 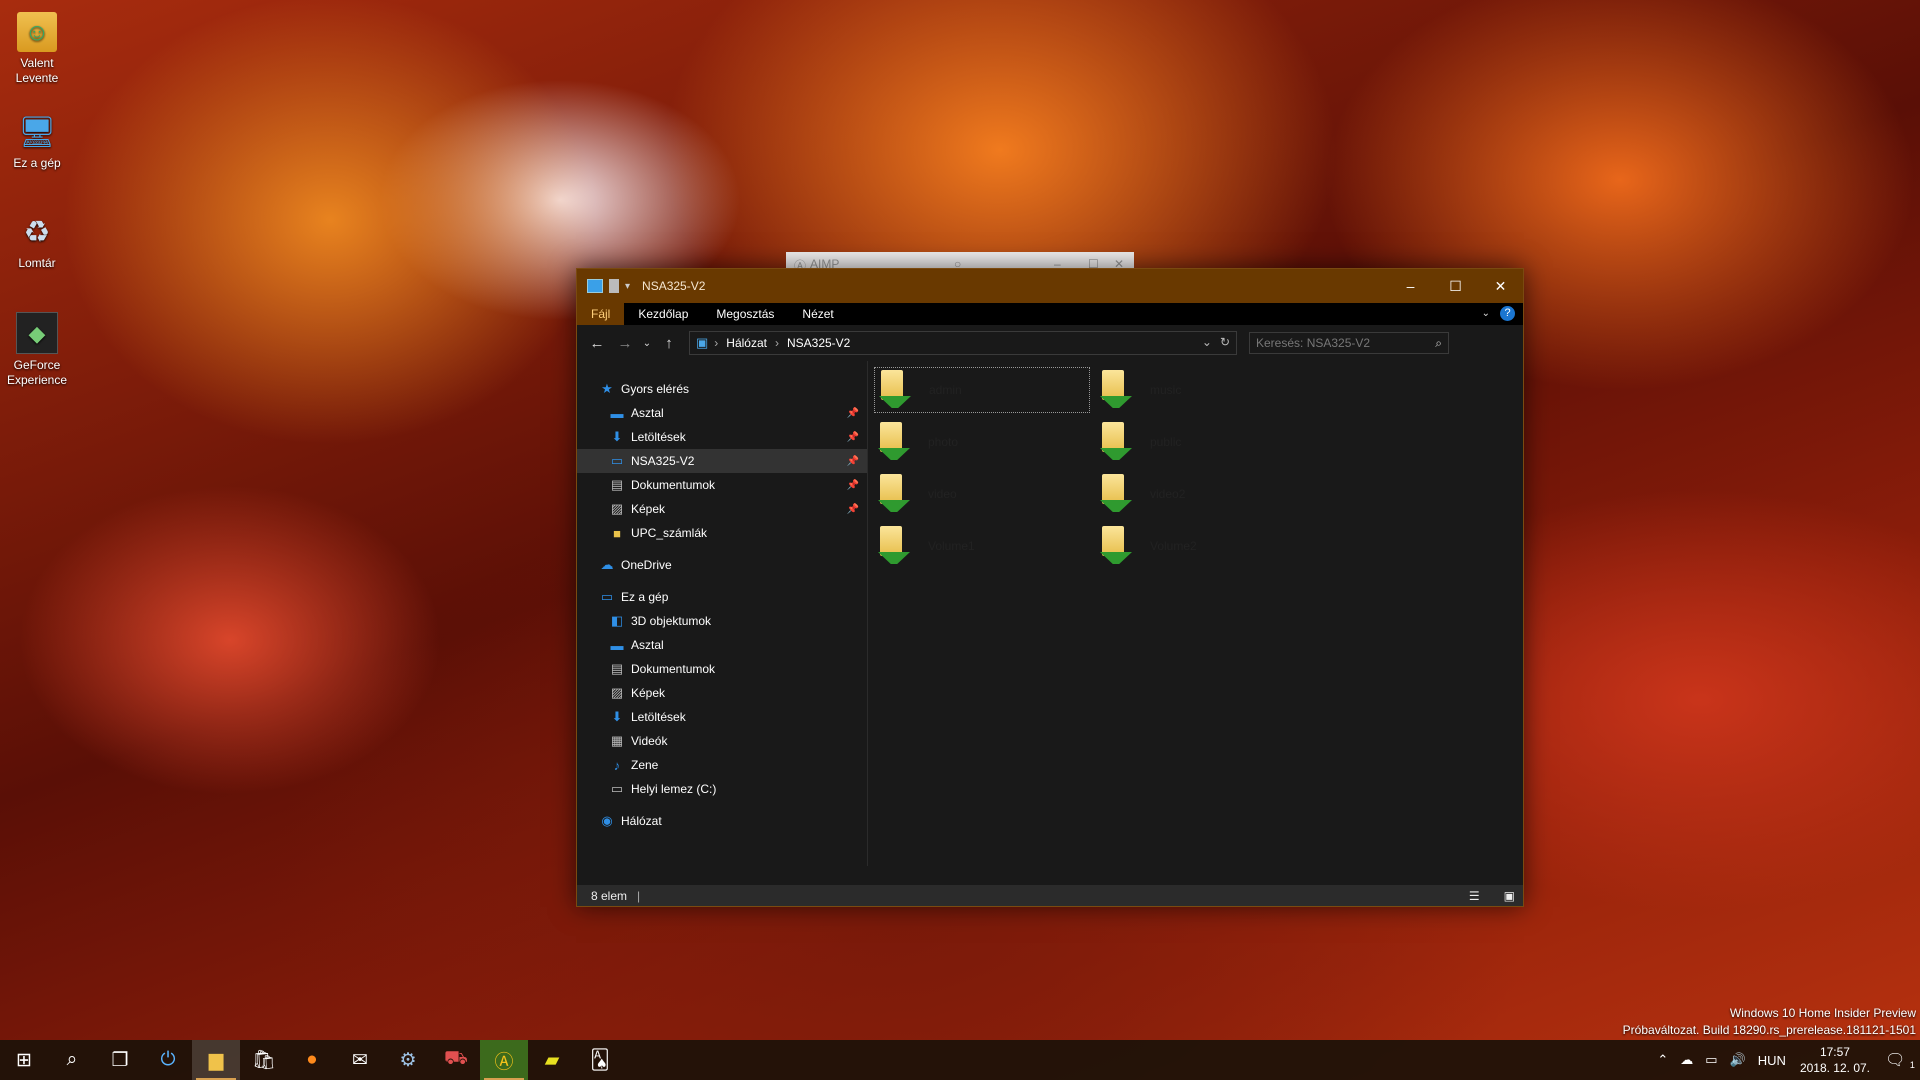 What do you see at coordinates (456, 1060) in the screenshot?
I see `taskbar-app-truck: ⛟` at bounding box center [456, 1060].